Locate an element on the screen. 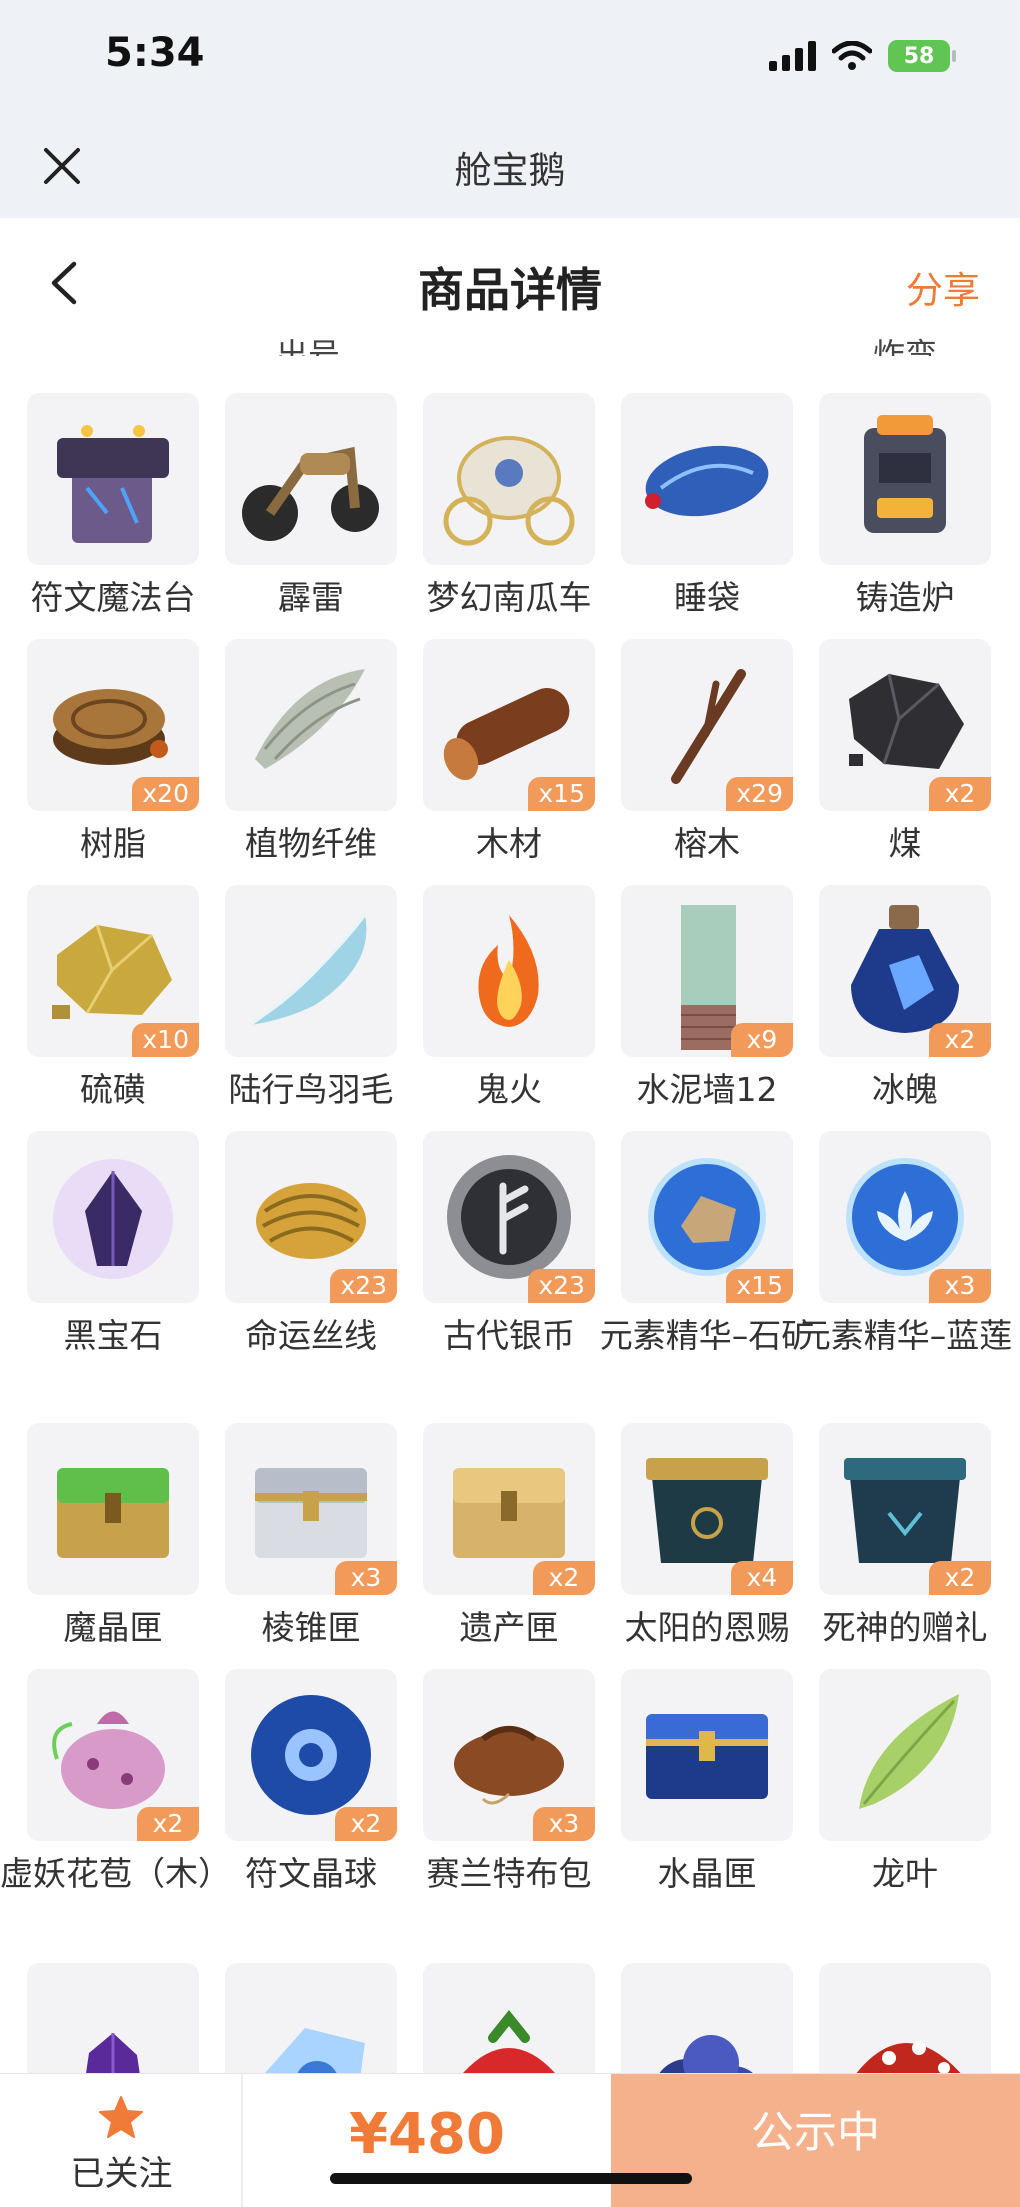 This screenshot has height=2207, width=1020. item-label: 木材 is located at coordinates (509, 843).